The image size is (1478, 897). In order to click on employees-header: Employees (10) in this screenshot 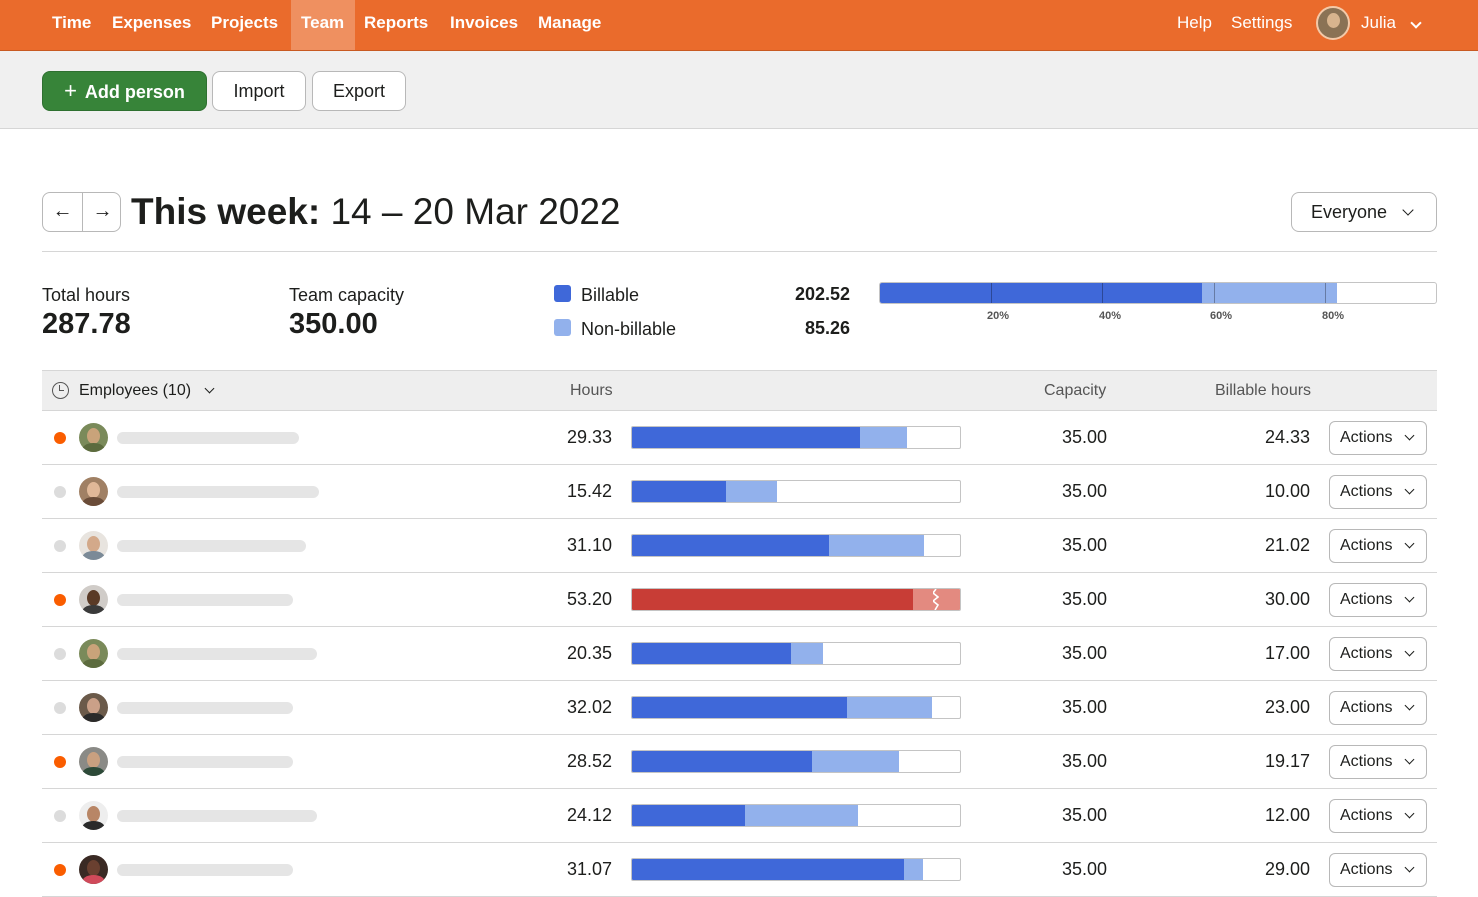, I will do `click(146, 390)`.